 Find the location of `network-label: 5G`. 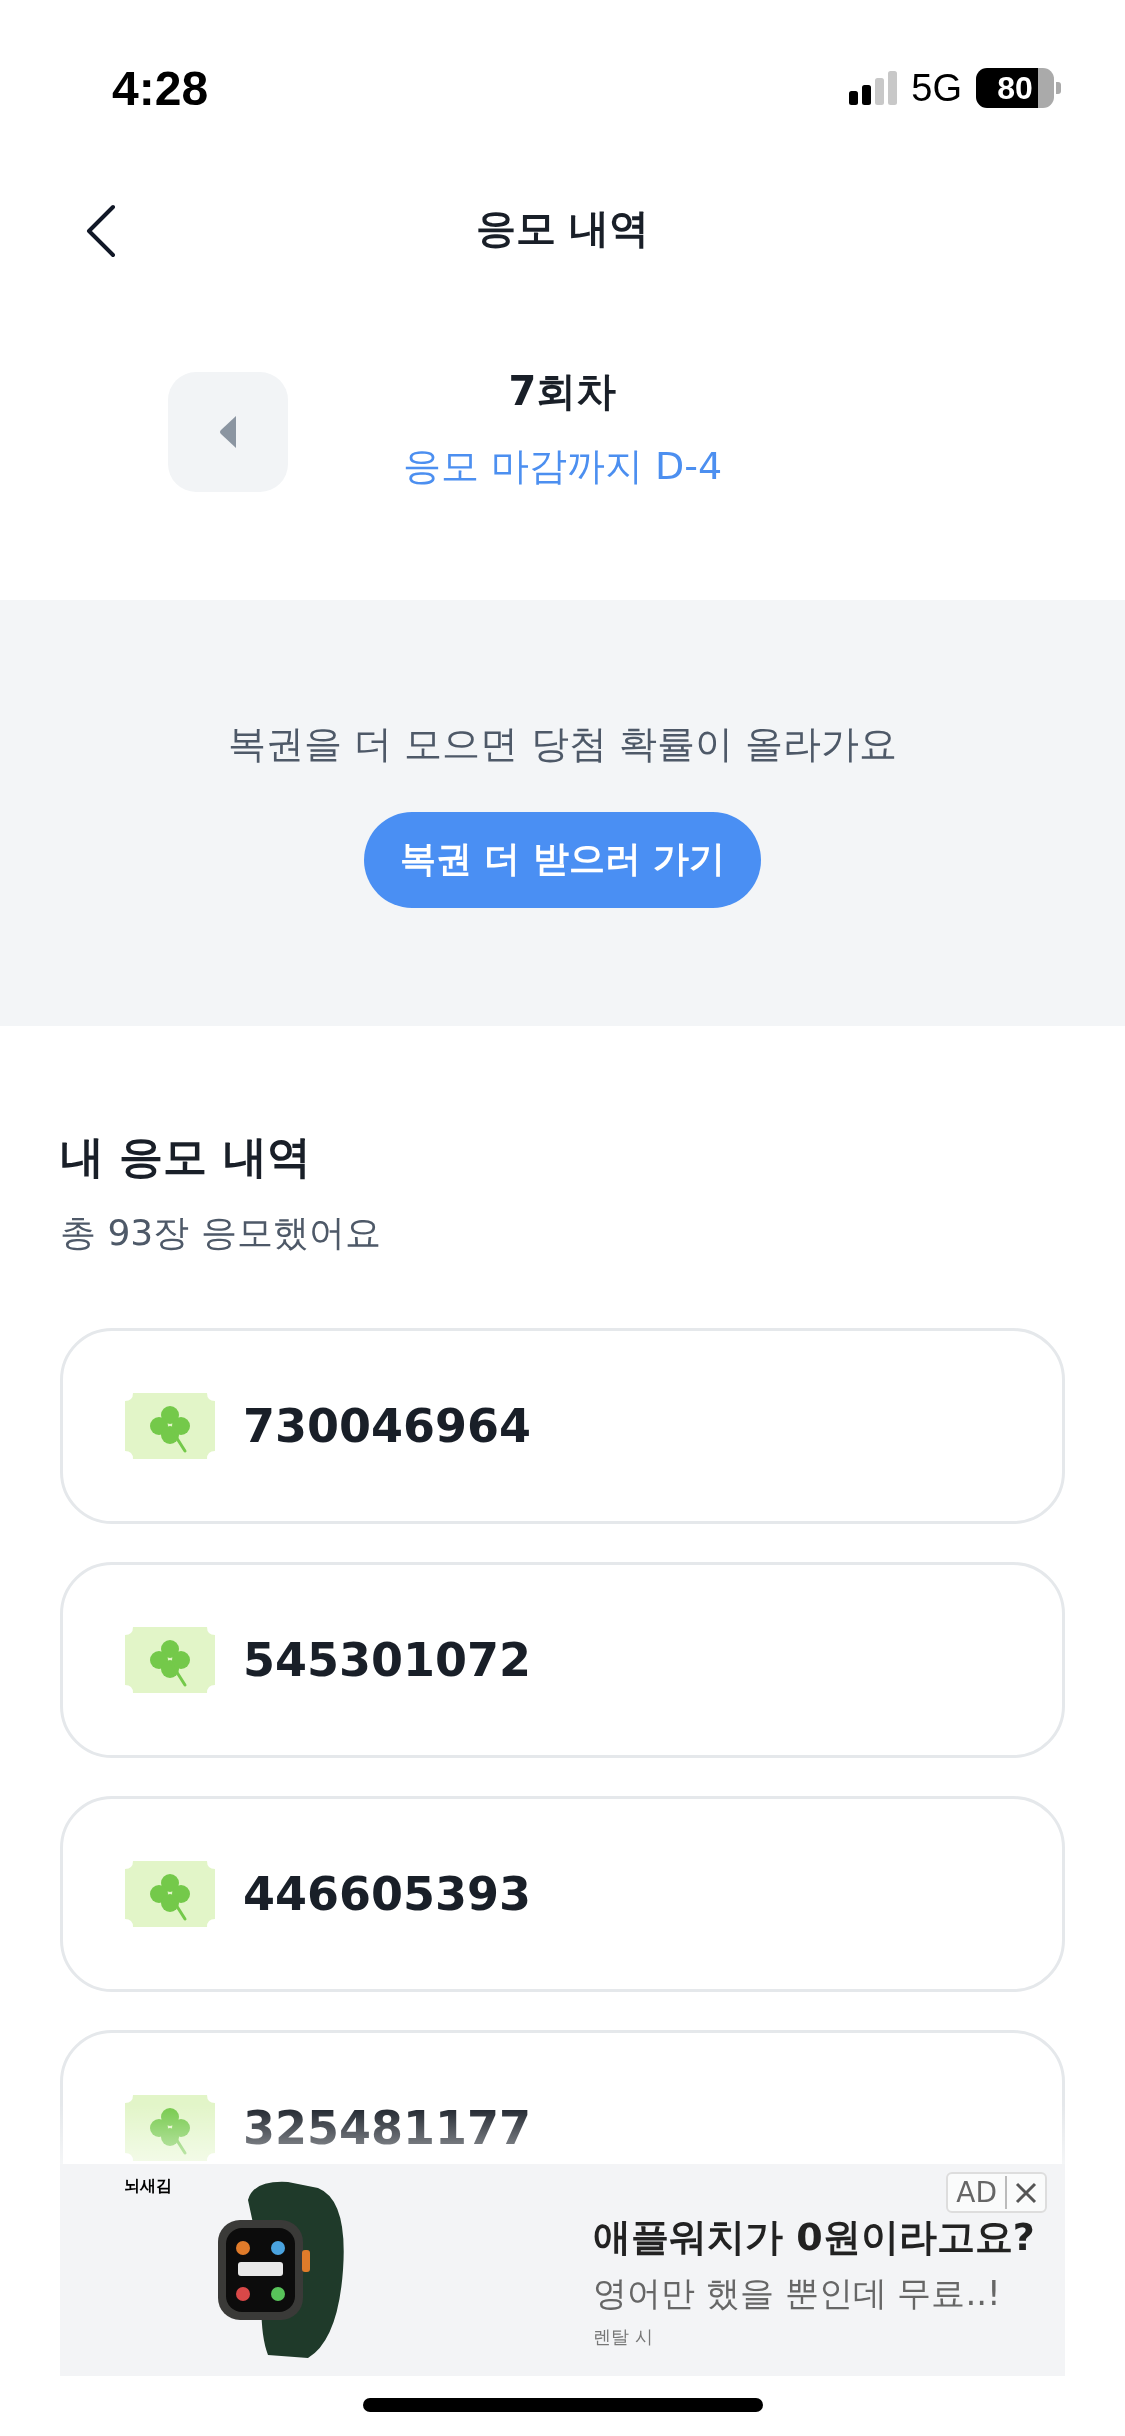

network-label: 5G is located at coordinates (936, 88).